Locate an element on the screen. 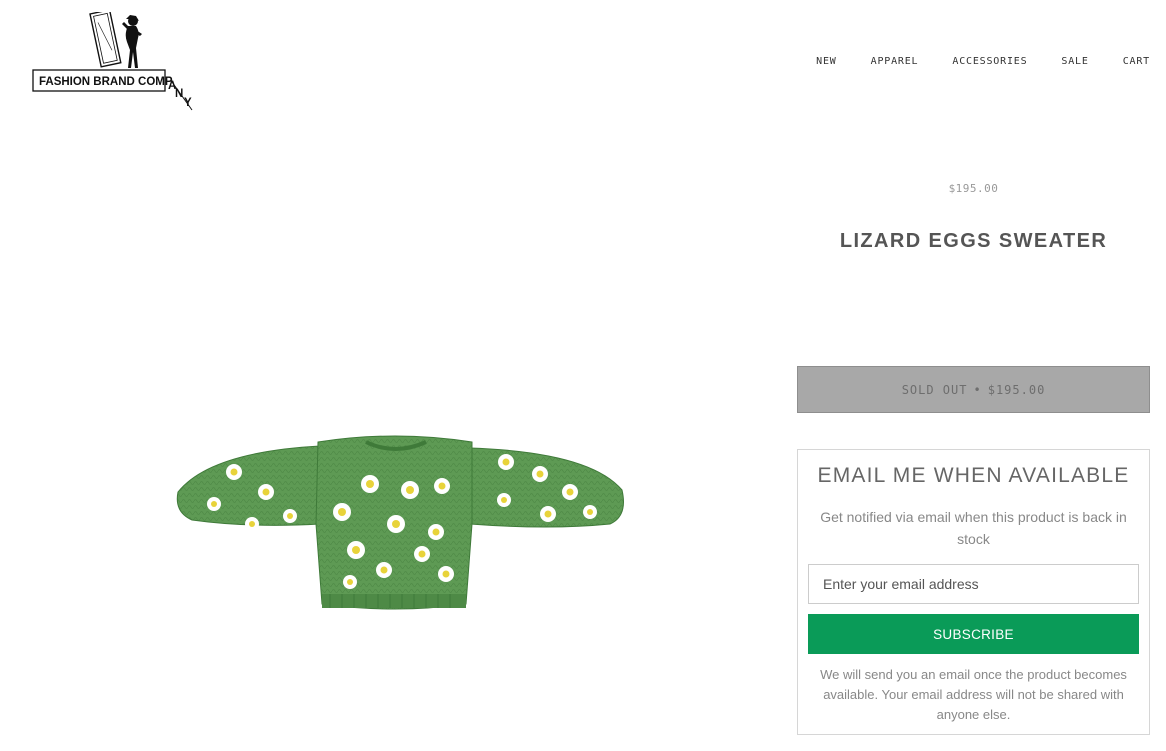 The height and width of the screenshot is (751, 1166). notify-title: EMAIL ME WHEN AVAILABLE is located at coordinates (973, 475).